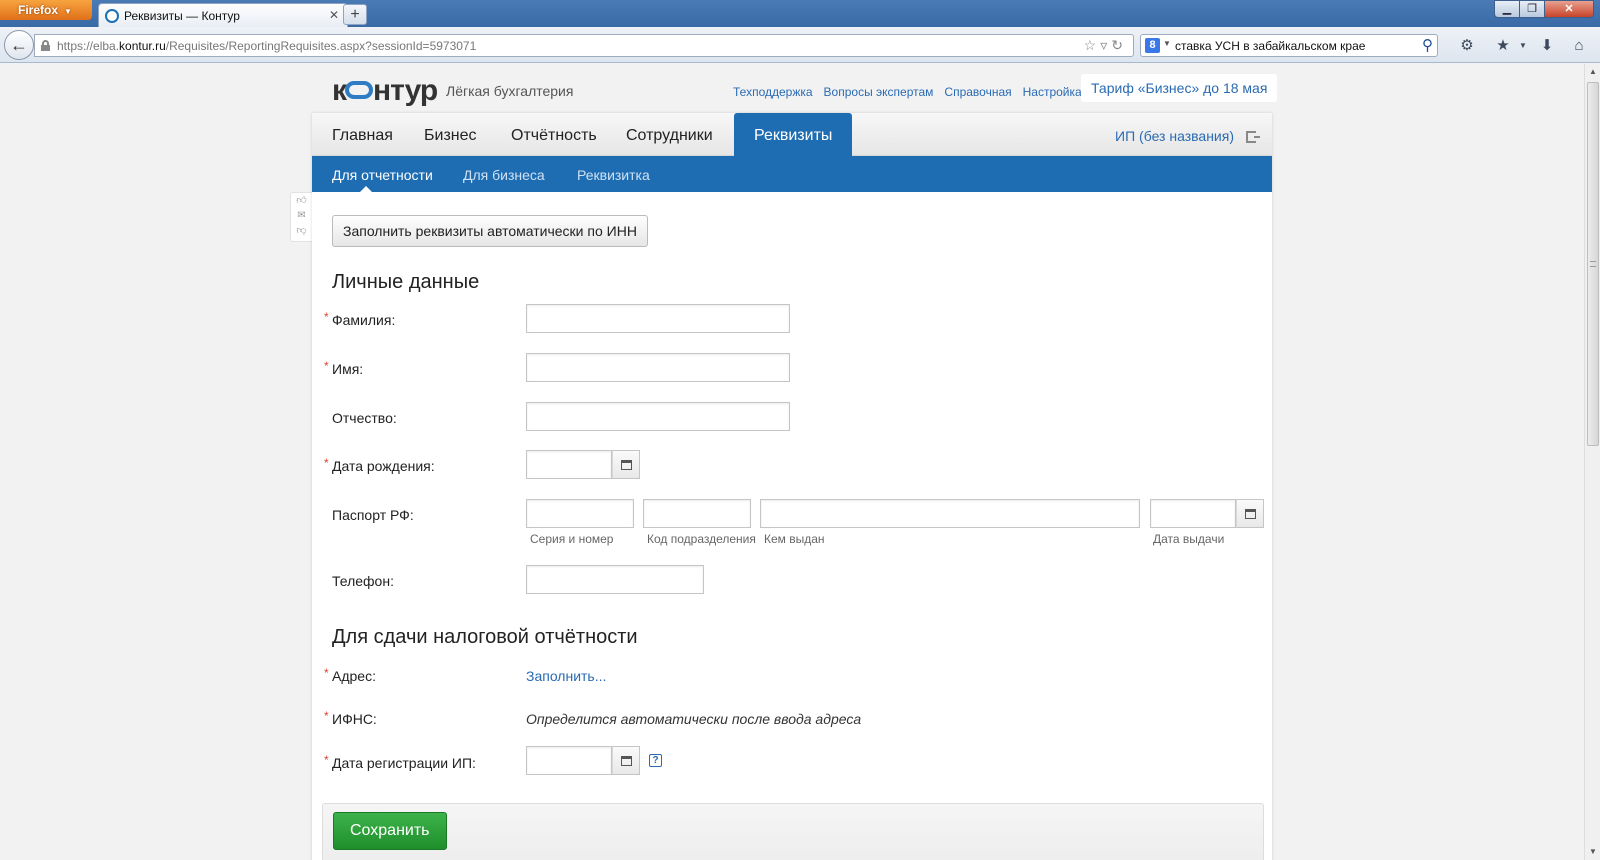  I want to click on phone-field, so click(615, 579).